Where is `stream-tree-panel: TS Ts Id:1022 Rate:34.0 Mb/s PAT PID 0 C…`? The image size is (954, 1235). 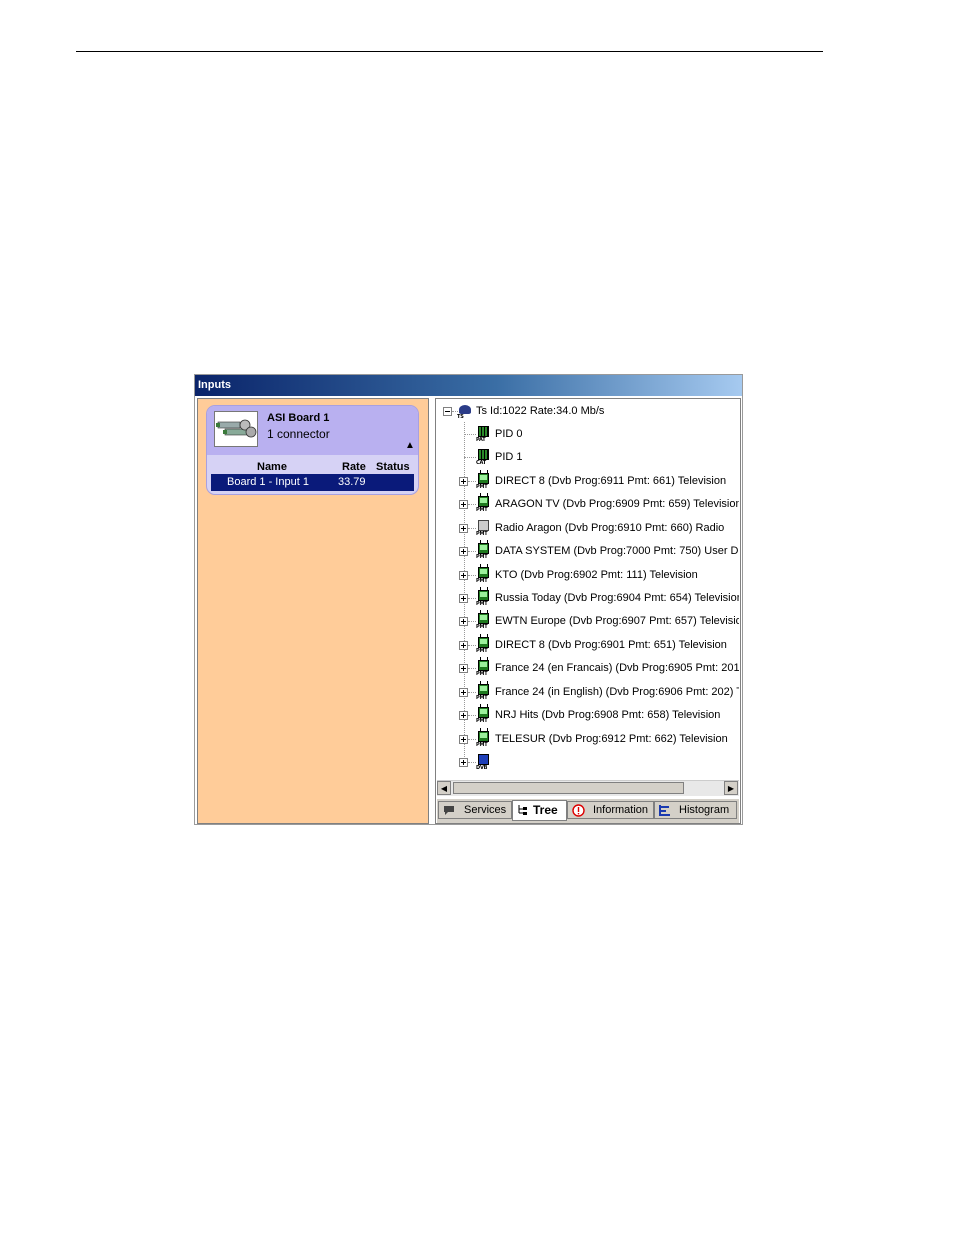
stream-tree-panel: TS Ts Id:1022 Rate:34.0 Mb/s PAT PID 0 C… is located at coordinates (588, 611).